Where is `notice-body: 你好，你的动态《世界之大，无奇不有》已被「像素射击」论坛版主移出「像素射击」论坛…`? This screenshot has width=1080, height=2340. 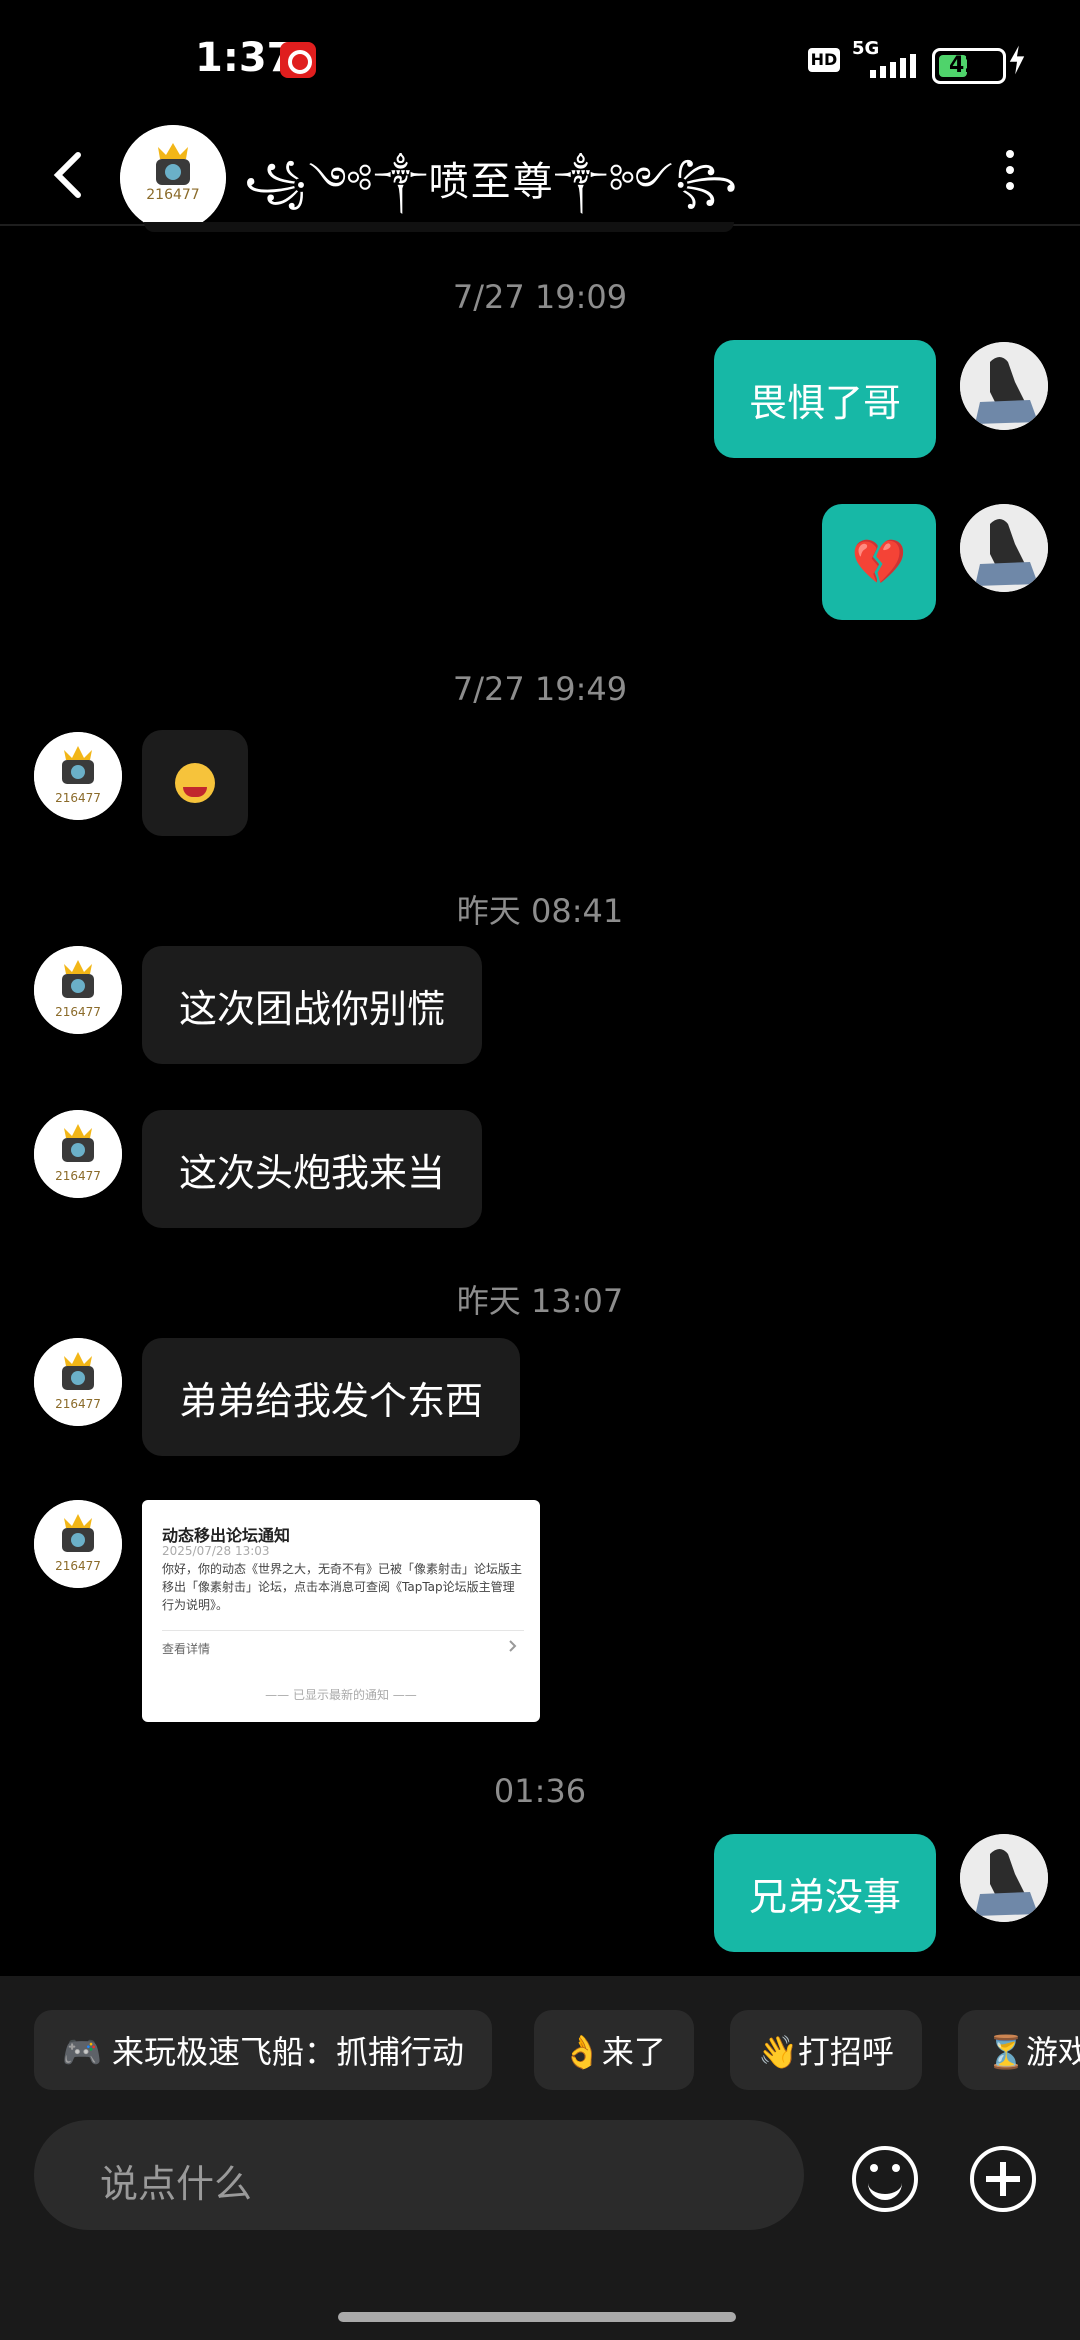 notice-body: 你好，你的动态《世界之大，无奇不有》已被「像素射击」论坛版主移出「像素射击」论坛… is located at coordinates (342, 1587).